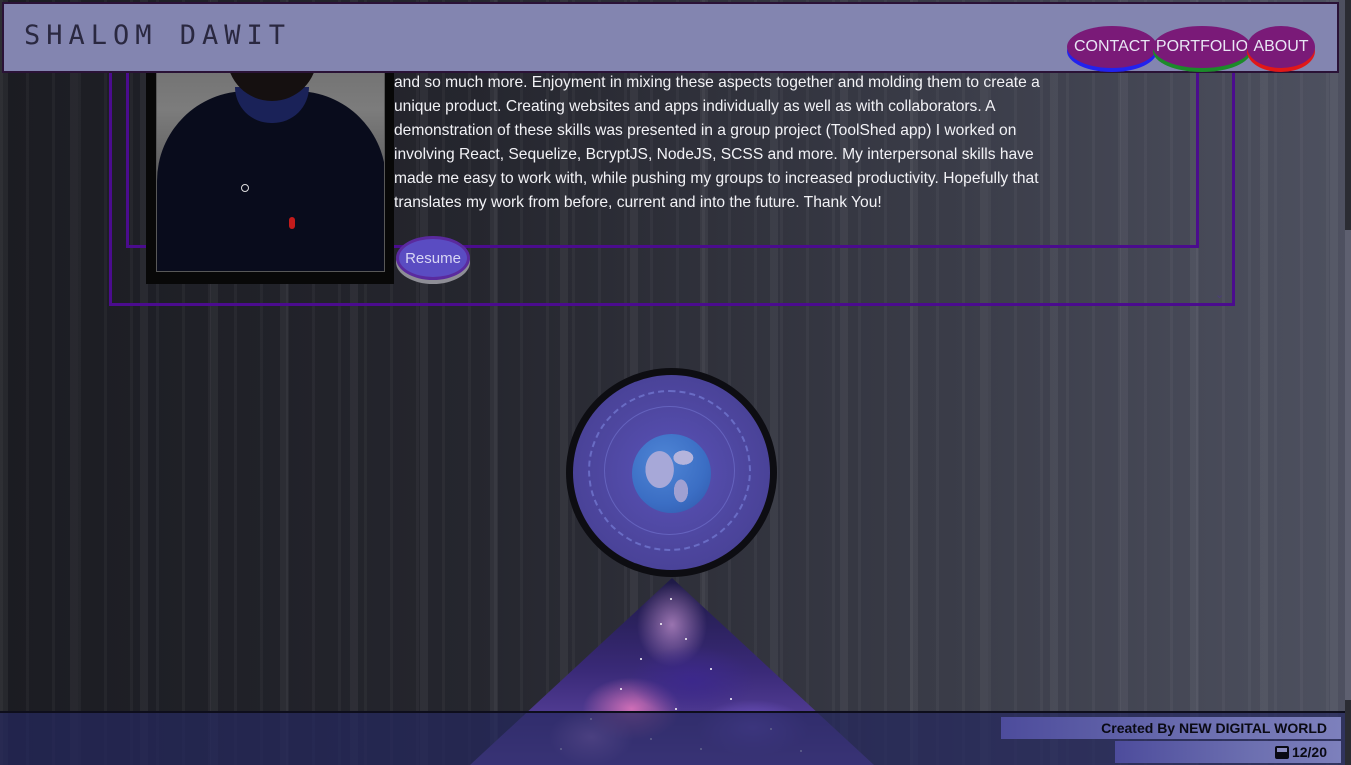 The height and width of the screenshot is (765, 1351). What do you see at coordinates (672, 738) in the screenshot?
I see `site-footer: Created By NEW DIGITAL WORLD 12/20` at bounding box center [672, 738].